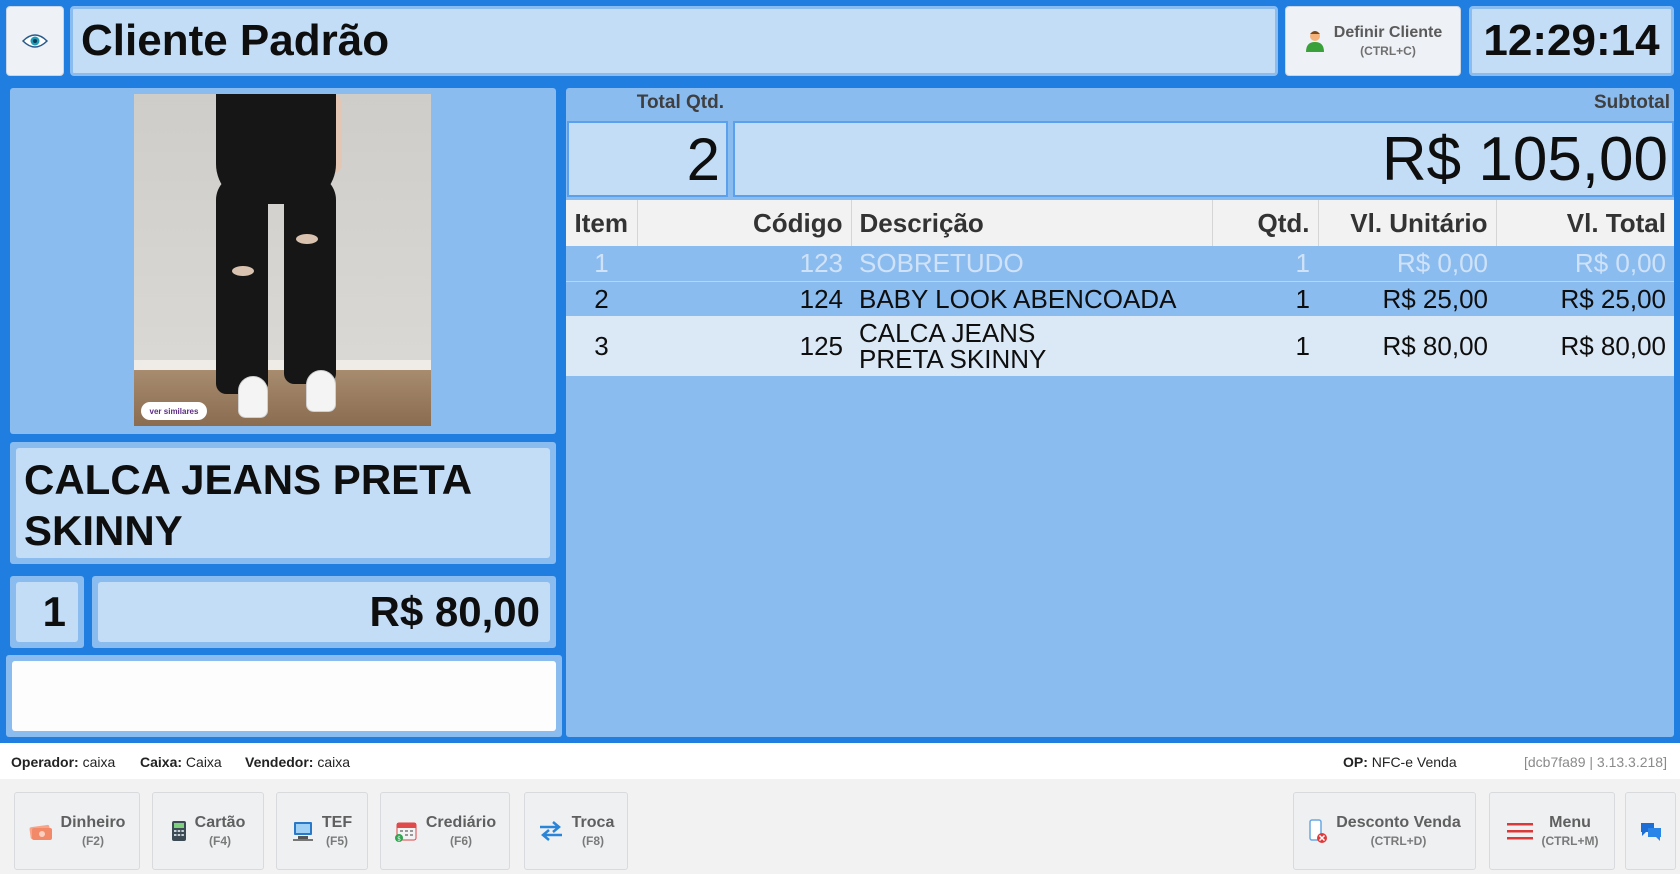  What do you see at coordinates (174, 411) in the screenshot?
I see `similar-products-button: ver similares` at bounding box center [174, 411].